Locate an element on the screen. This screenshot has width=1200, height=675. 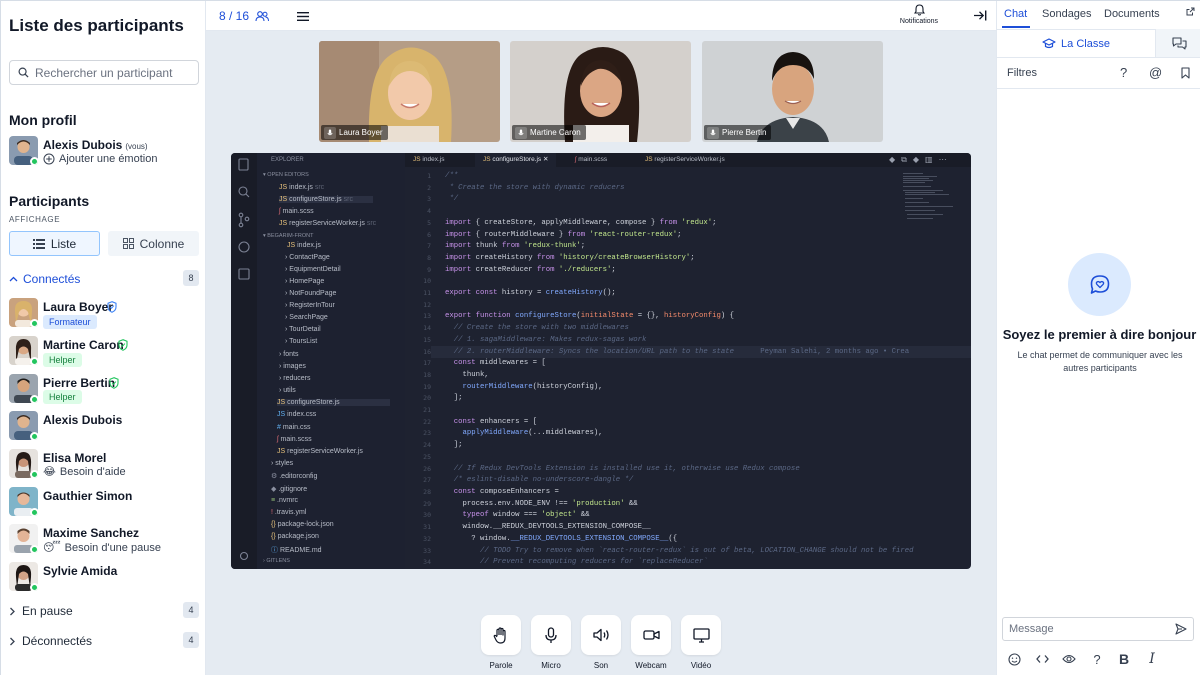
add-emotion-button: Ajouter une émotion is located at coordinates (100, 159).